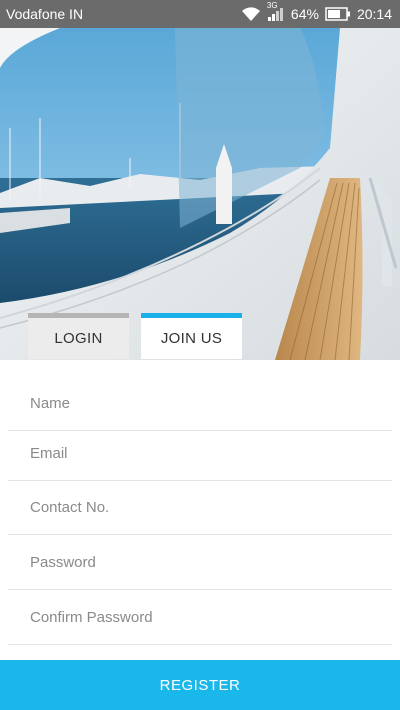 The width and height of the screenshot is (400, 710). I want to click on password-field-row, so click(200, 562).